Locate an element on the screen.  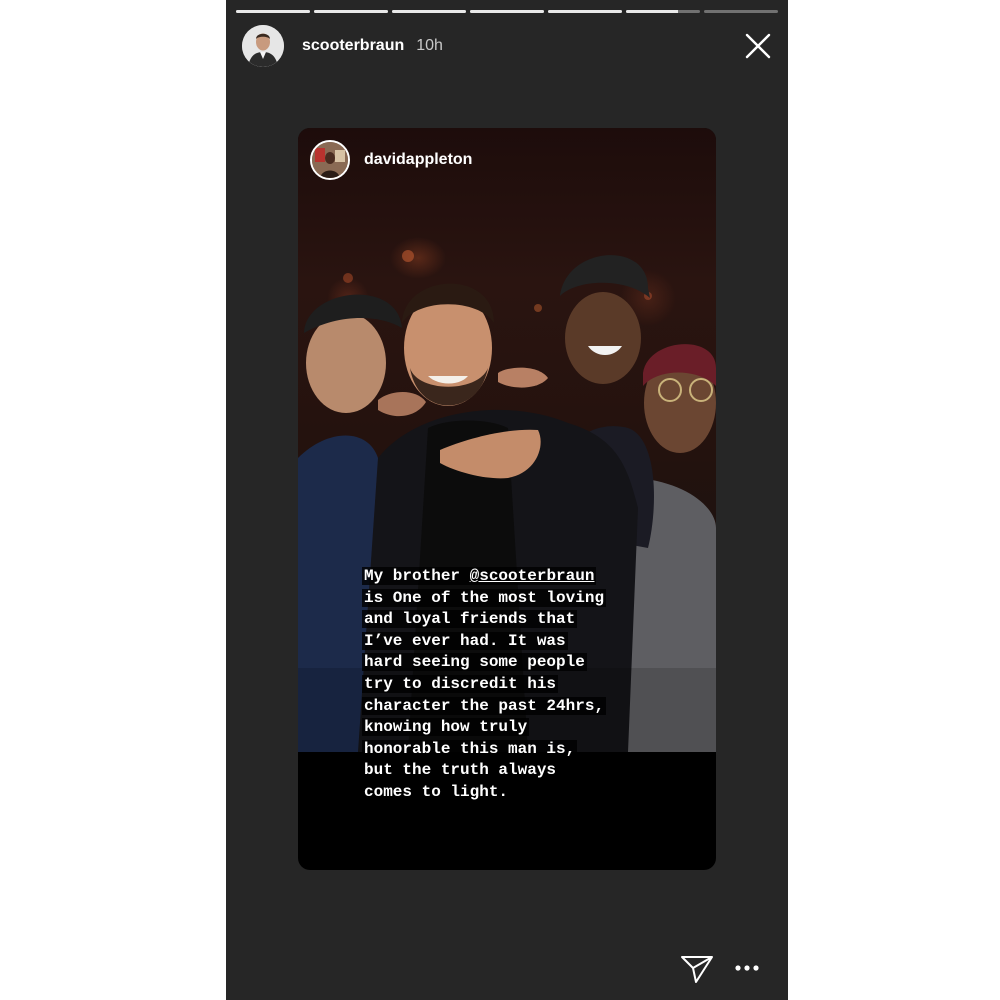
more-dots-icon is located at coordinates (747, 968).